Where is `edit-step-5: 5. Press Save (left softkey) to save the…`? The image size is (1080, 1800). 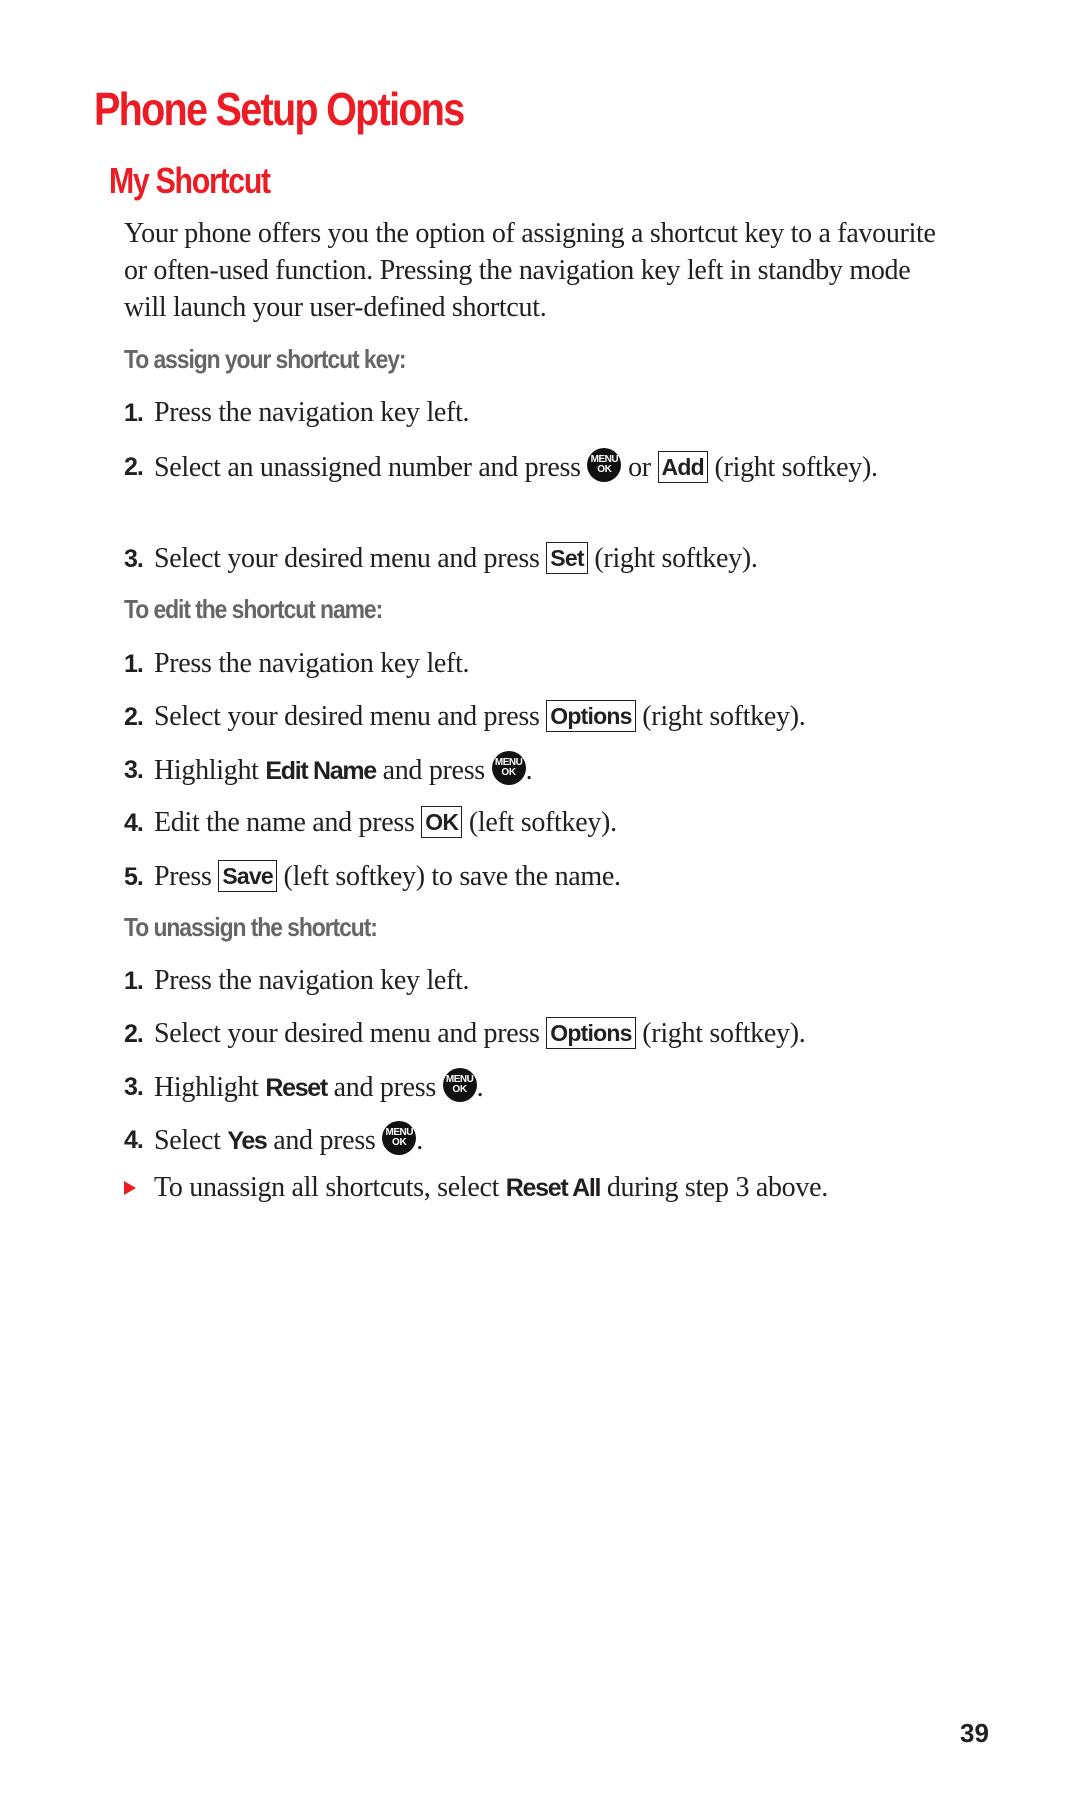 edit-step-5: 5. Press Save (left softkey) to save the… is located at coordinates (539, 877).